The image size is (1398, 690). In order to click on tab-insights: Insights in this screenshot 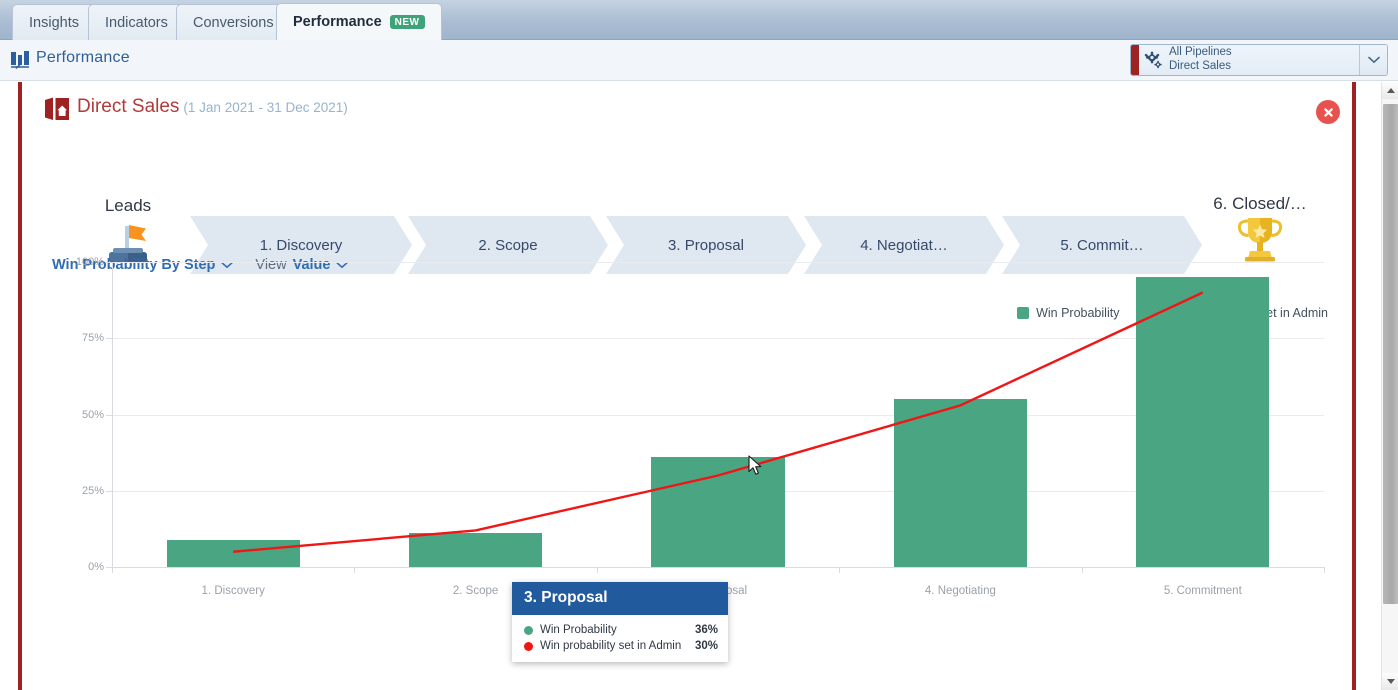, I will do `click(54, 22)`.